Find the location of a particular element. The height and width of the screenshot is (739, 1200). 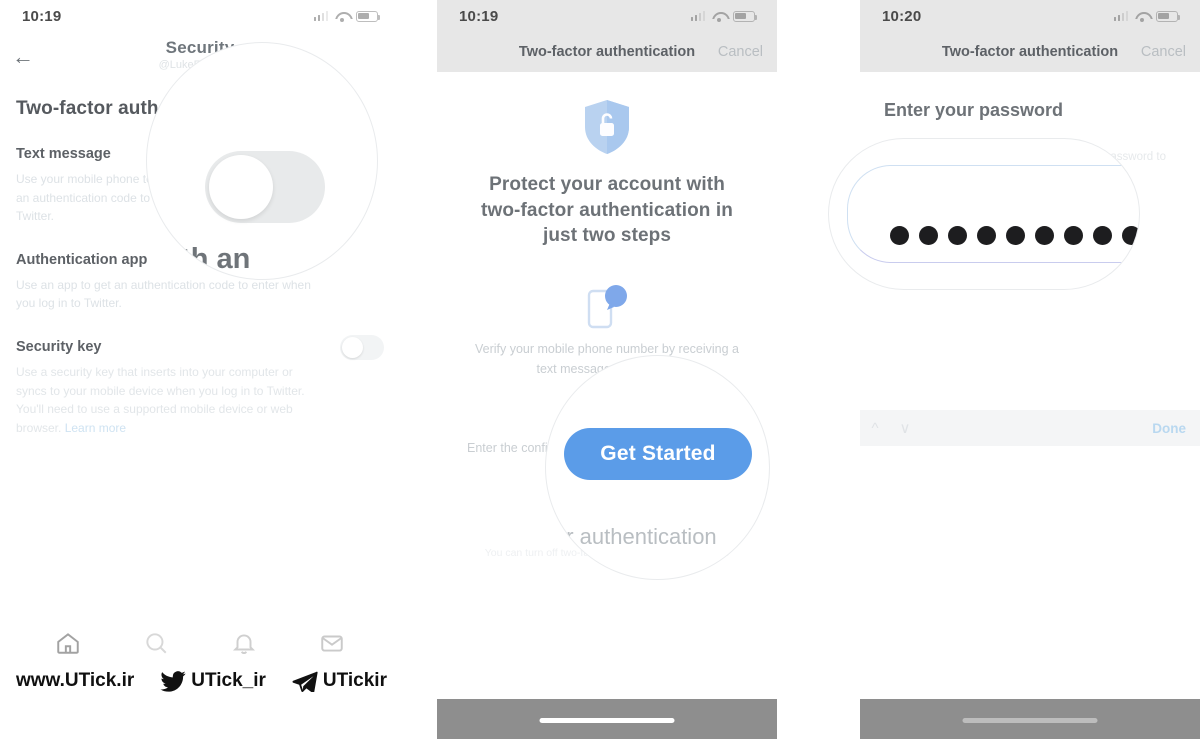

telegram-handle-item: UTickir is located at coordinates (339, 681).